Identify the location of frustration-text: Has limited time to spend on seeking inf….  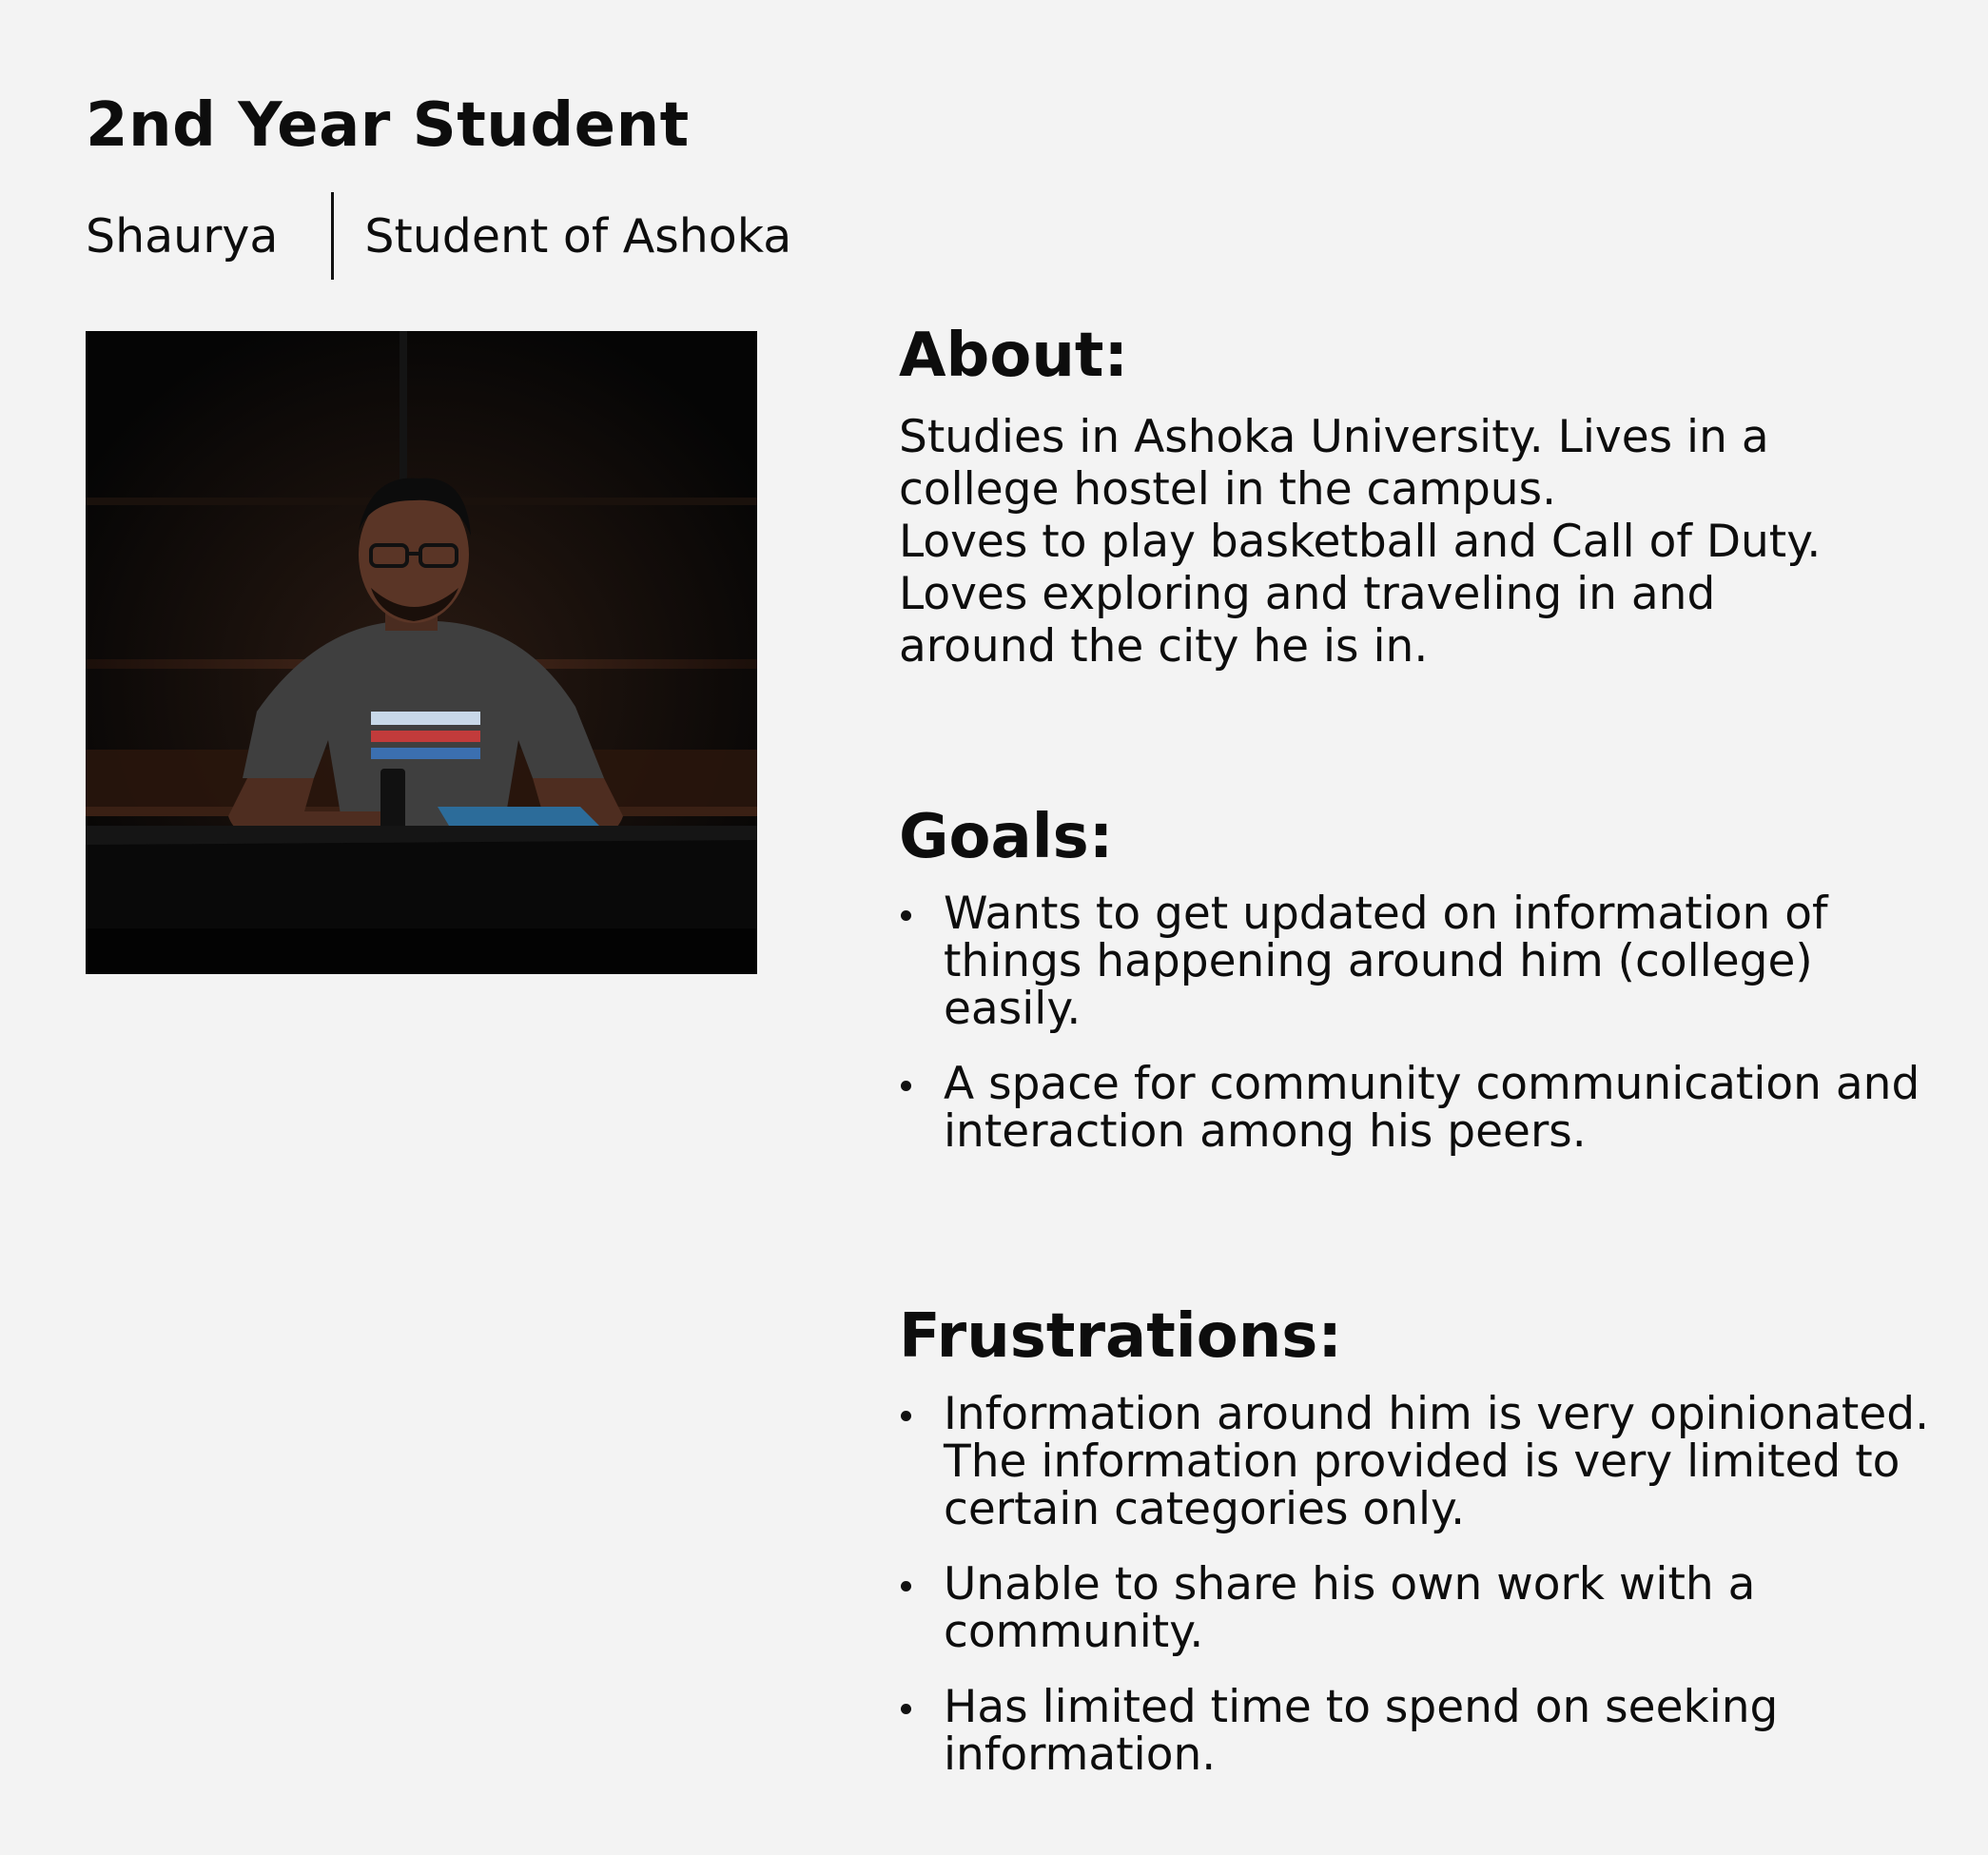
(1361, 1731).